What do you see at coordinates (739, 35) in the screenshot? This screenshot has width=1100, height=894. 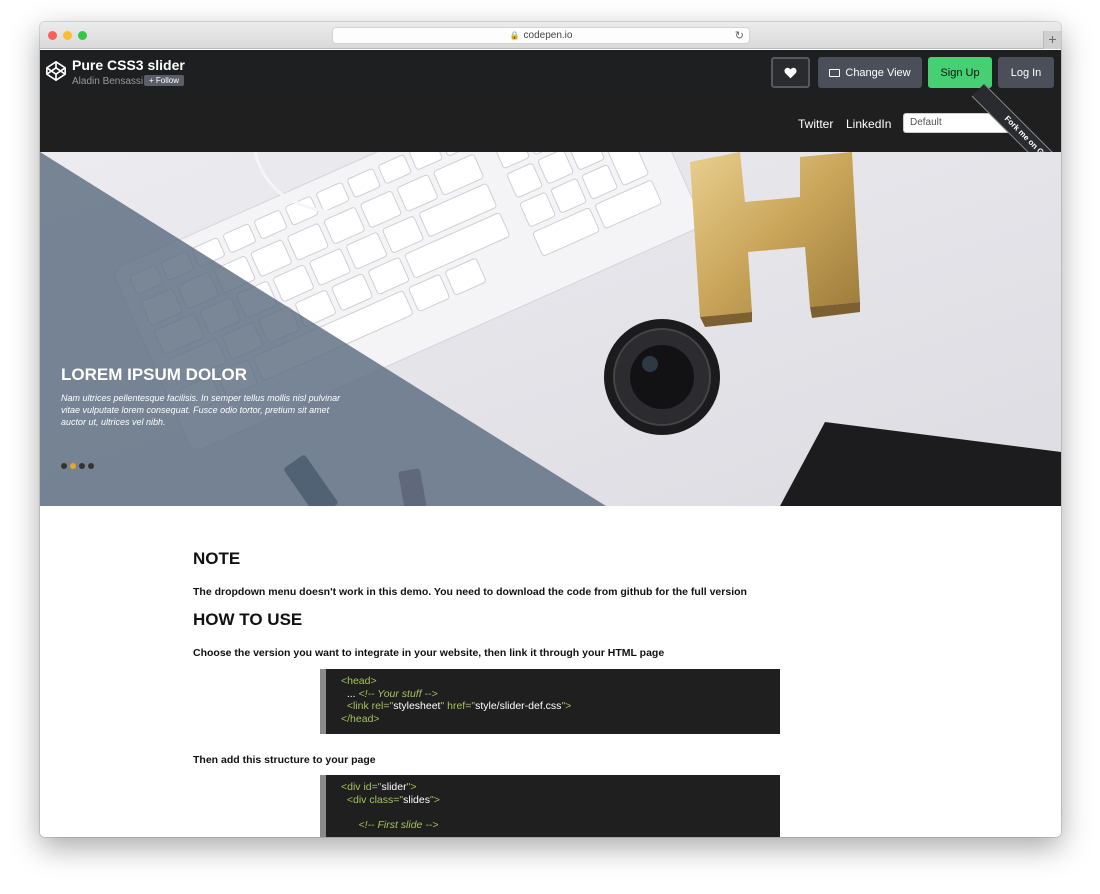 I see `reload-icon: ↻` at bounding box center [739, 35].